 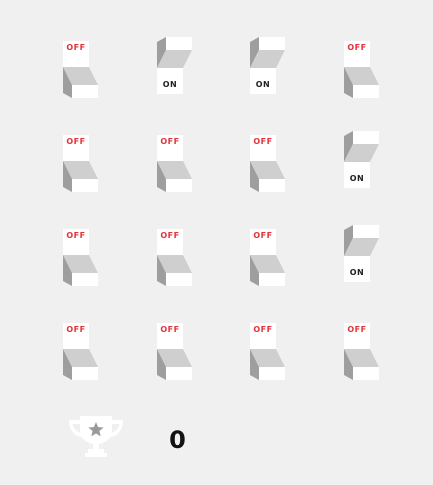 I want to click on toggle-switch-r2-c3: OFF, so click(x=270, y=162).